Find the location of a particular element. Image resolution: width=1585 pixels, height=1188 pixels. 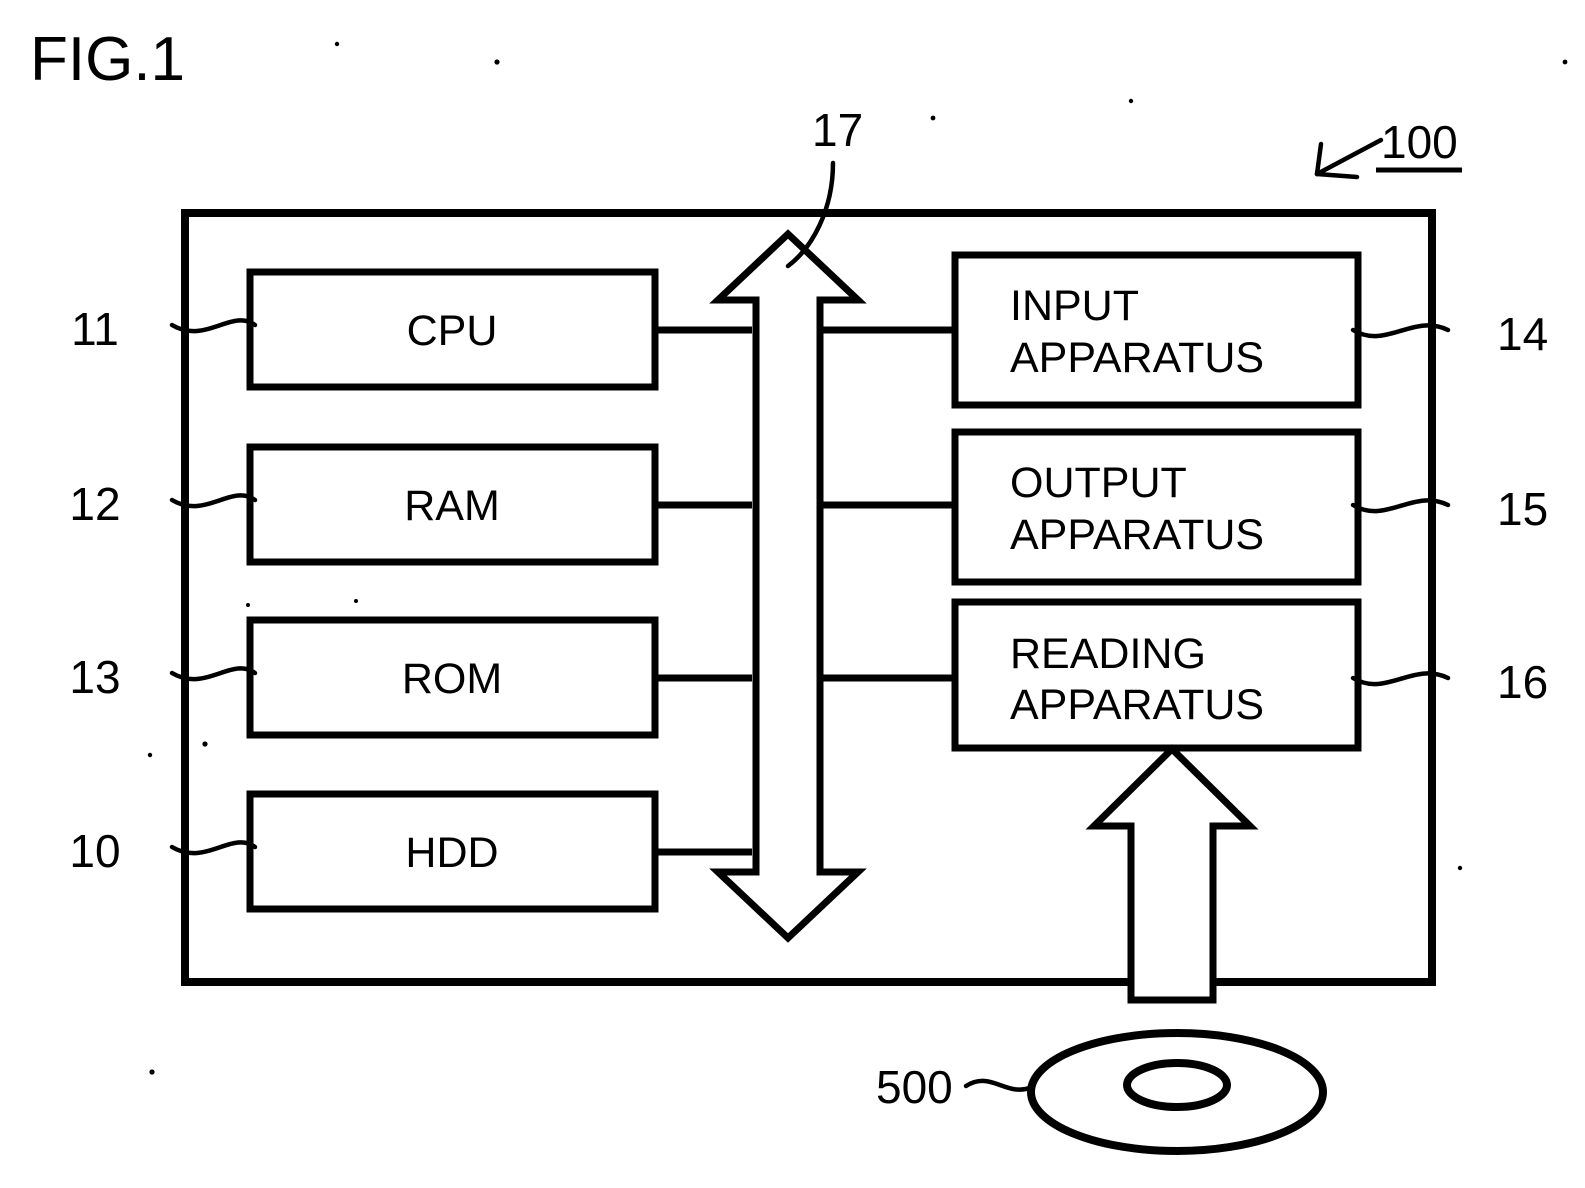

block-hdd-label: HDD is located at coordinates (451, 853).